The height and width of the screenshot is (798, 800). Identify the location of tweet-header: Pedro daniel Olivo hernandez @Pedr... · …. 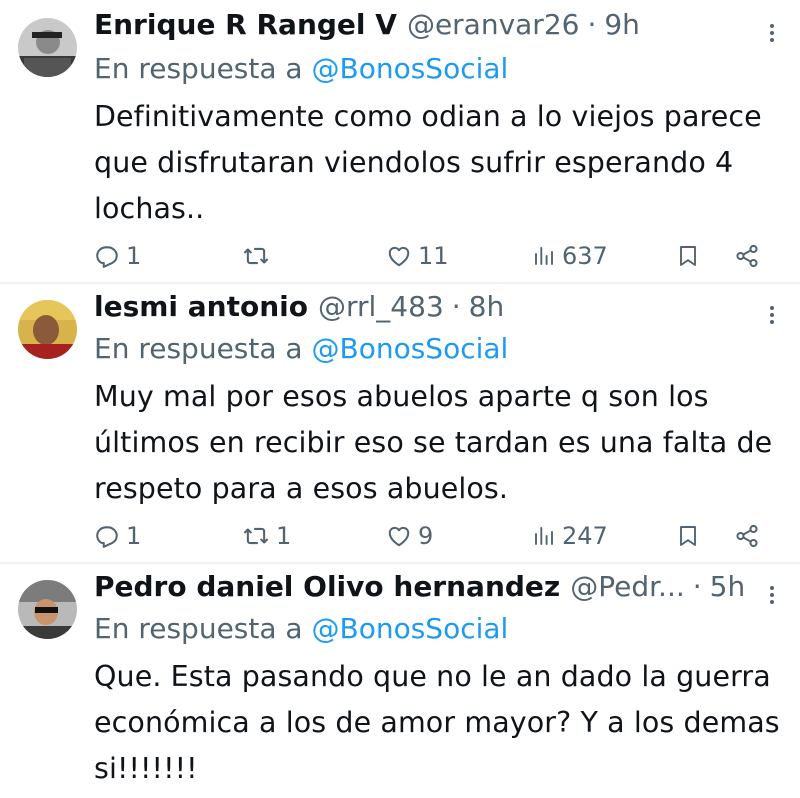
(419, 590).